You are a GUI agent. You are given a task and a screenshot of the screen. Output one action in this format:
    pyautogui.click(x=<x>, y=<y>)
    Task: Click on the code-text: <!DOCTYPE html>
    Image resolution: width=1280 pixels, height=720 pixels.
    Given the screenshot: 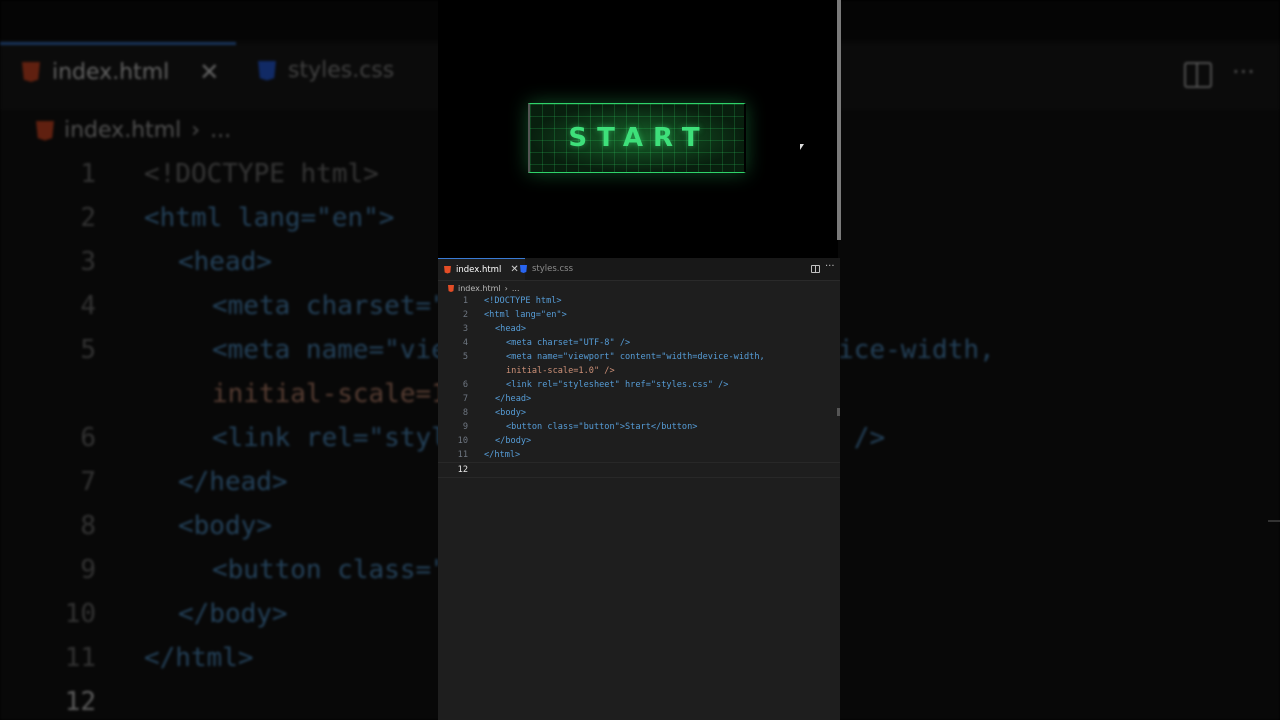 What is the action you would take?
    pyautogui.click(x=523, y=301)
    